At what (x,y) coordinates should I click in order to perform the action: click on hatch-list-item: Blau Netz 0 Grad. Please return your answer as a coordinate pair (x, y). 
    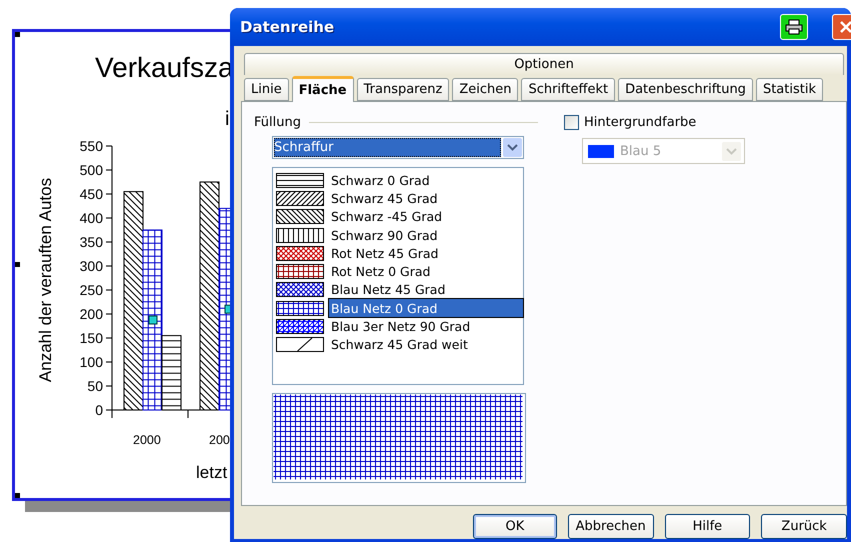
    Looking at the image, I should click on (426, 308).